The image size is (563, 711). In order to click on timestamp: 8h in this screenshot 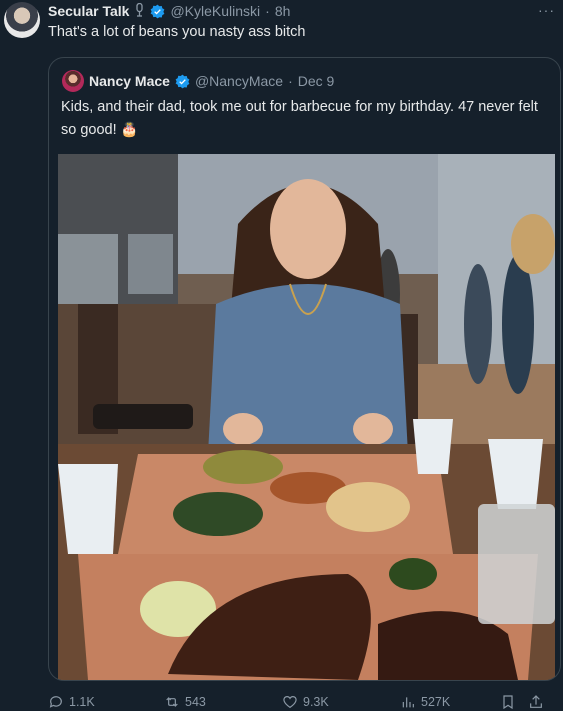, I will do `click(283, 11)`.